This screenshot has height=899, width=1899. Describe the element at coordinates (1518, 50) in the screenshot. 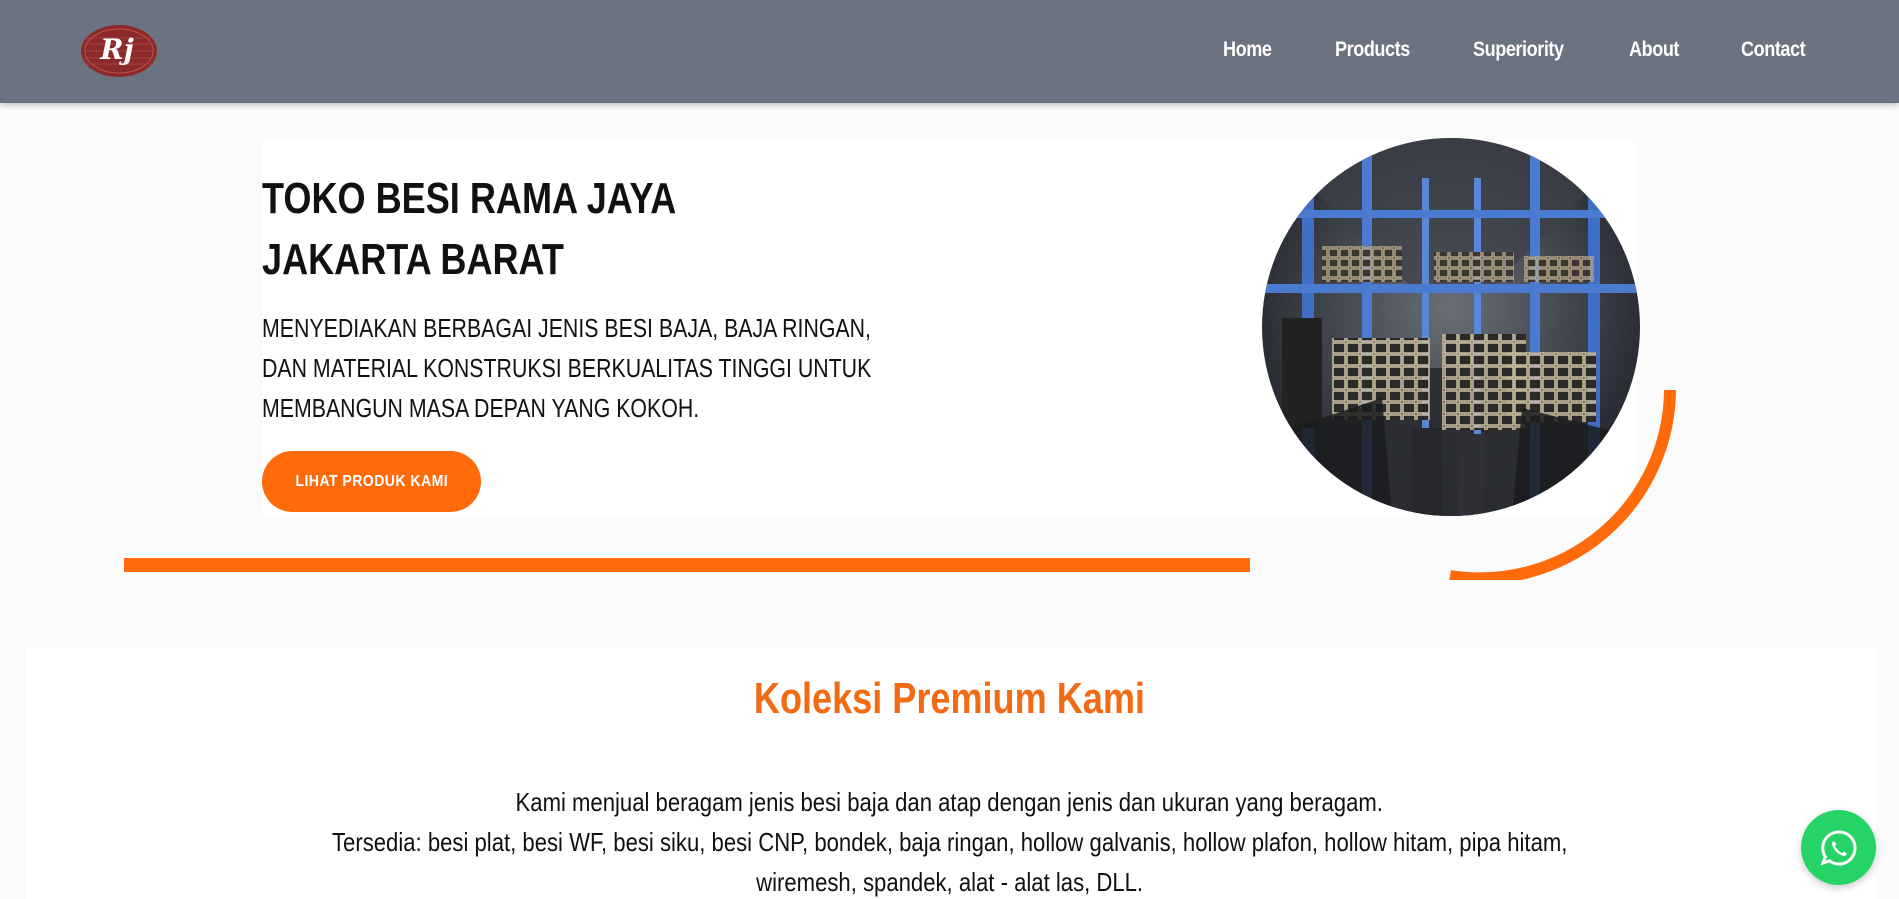

I see `nav-superiority: Superiority` at that location.